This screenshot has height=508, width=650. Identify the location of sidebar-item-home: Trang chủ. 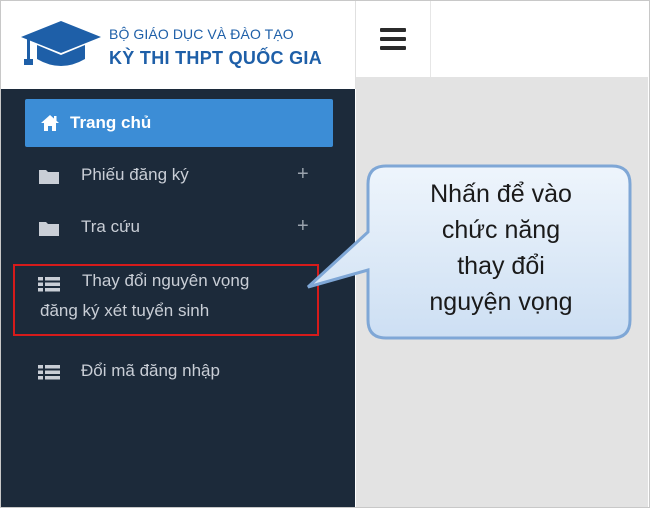
(179, 123).